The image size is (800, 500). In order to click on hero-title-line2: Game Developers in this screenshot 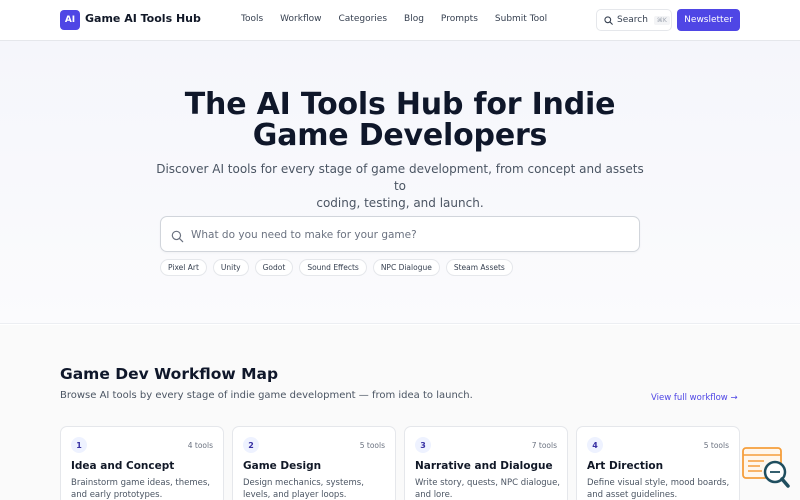, I will do `click(400, 135)`.